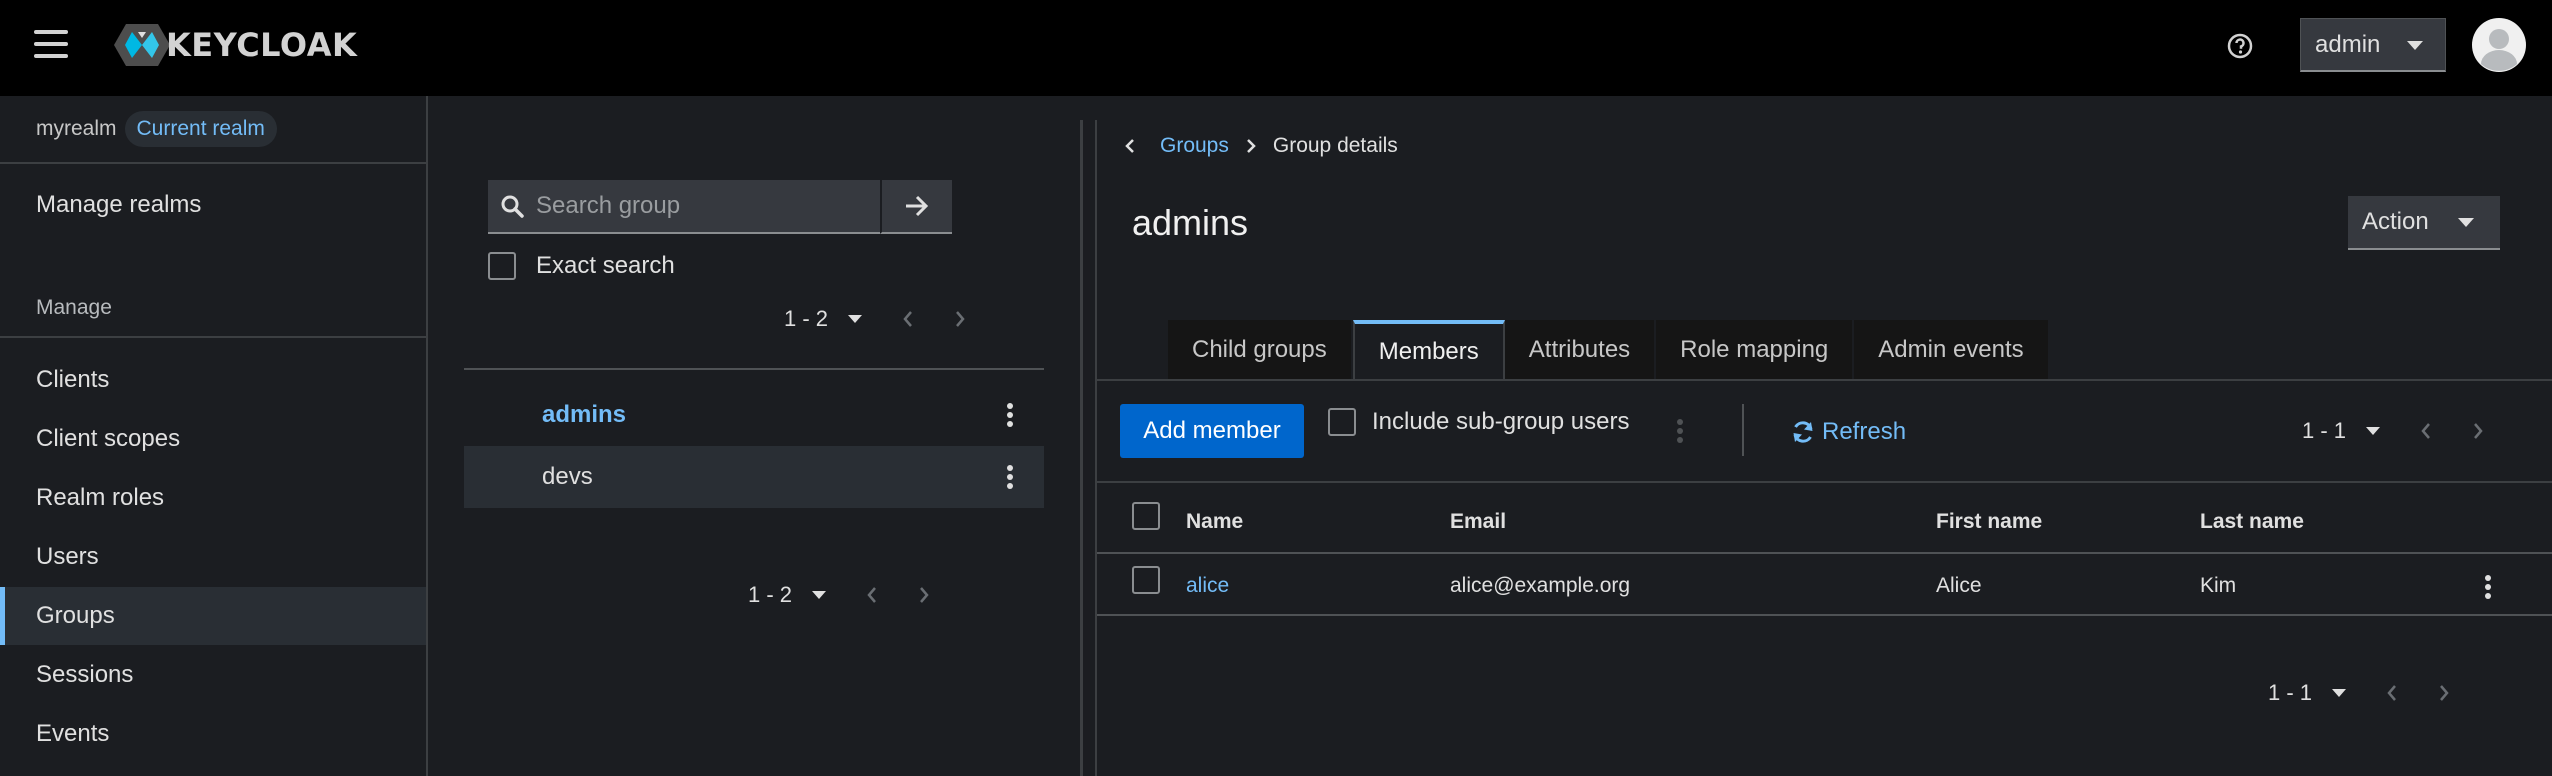 This screenshot has width=2552, height=776. Describe the element at coordinates (2499, 45) in the screenshot. I see `avatar` at that location.